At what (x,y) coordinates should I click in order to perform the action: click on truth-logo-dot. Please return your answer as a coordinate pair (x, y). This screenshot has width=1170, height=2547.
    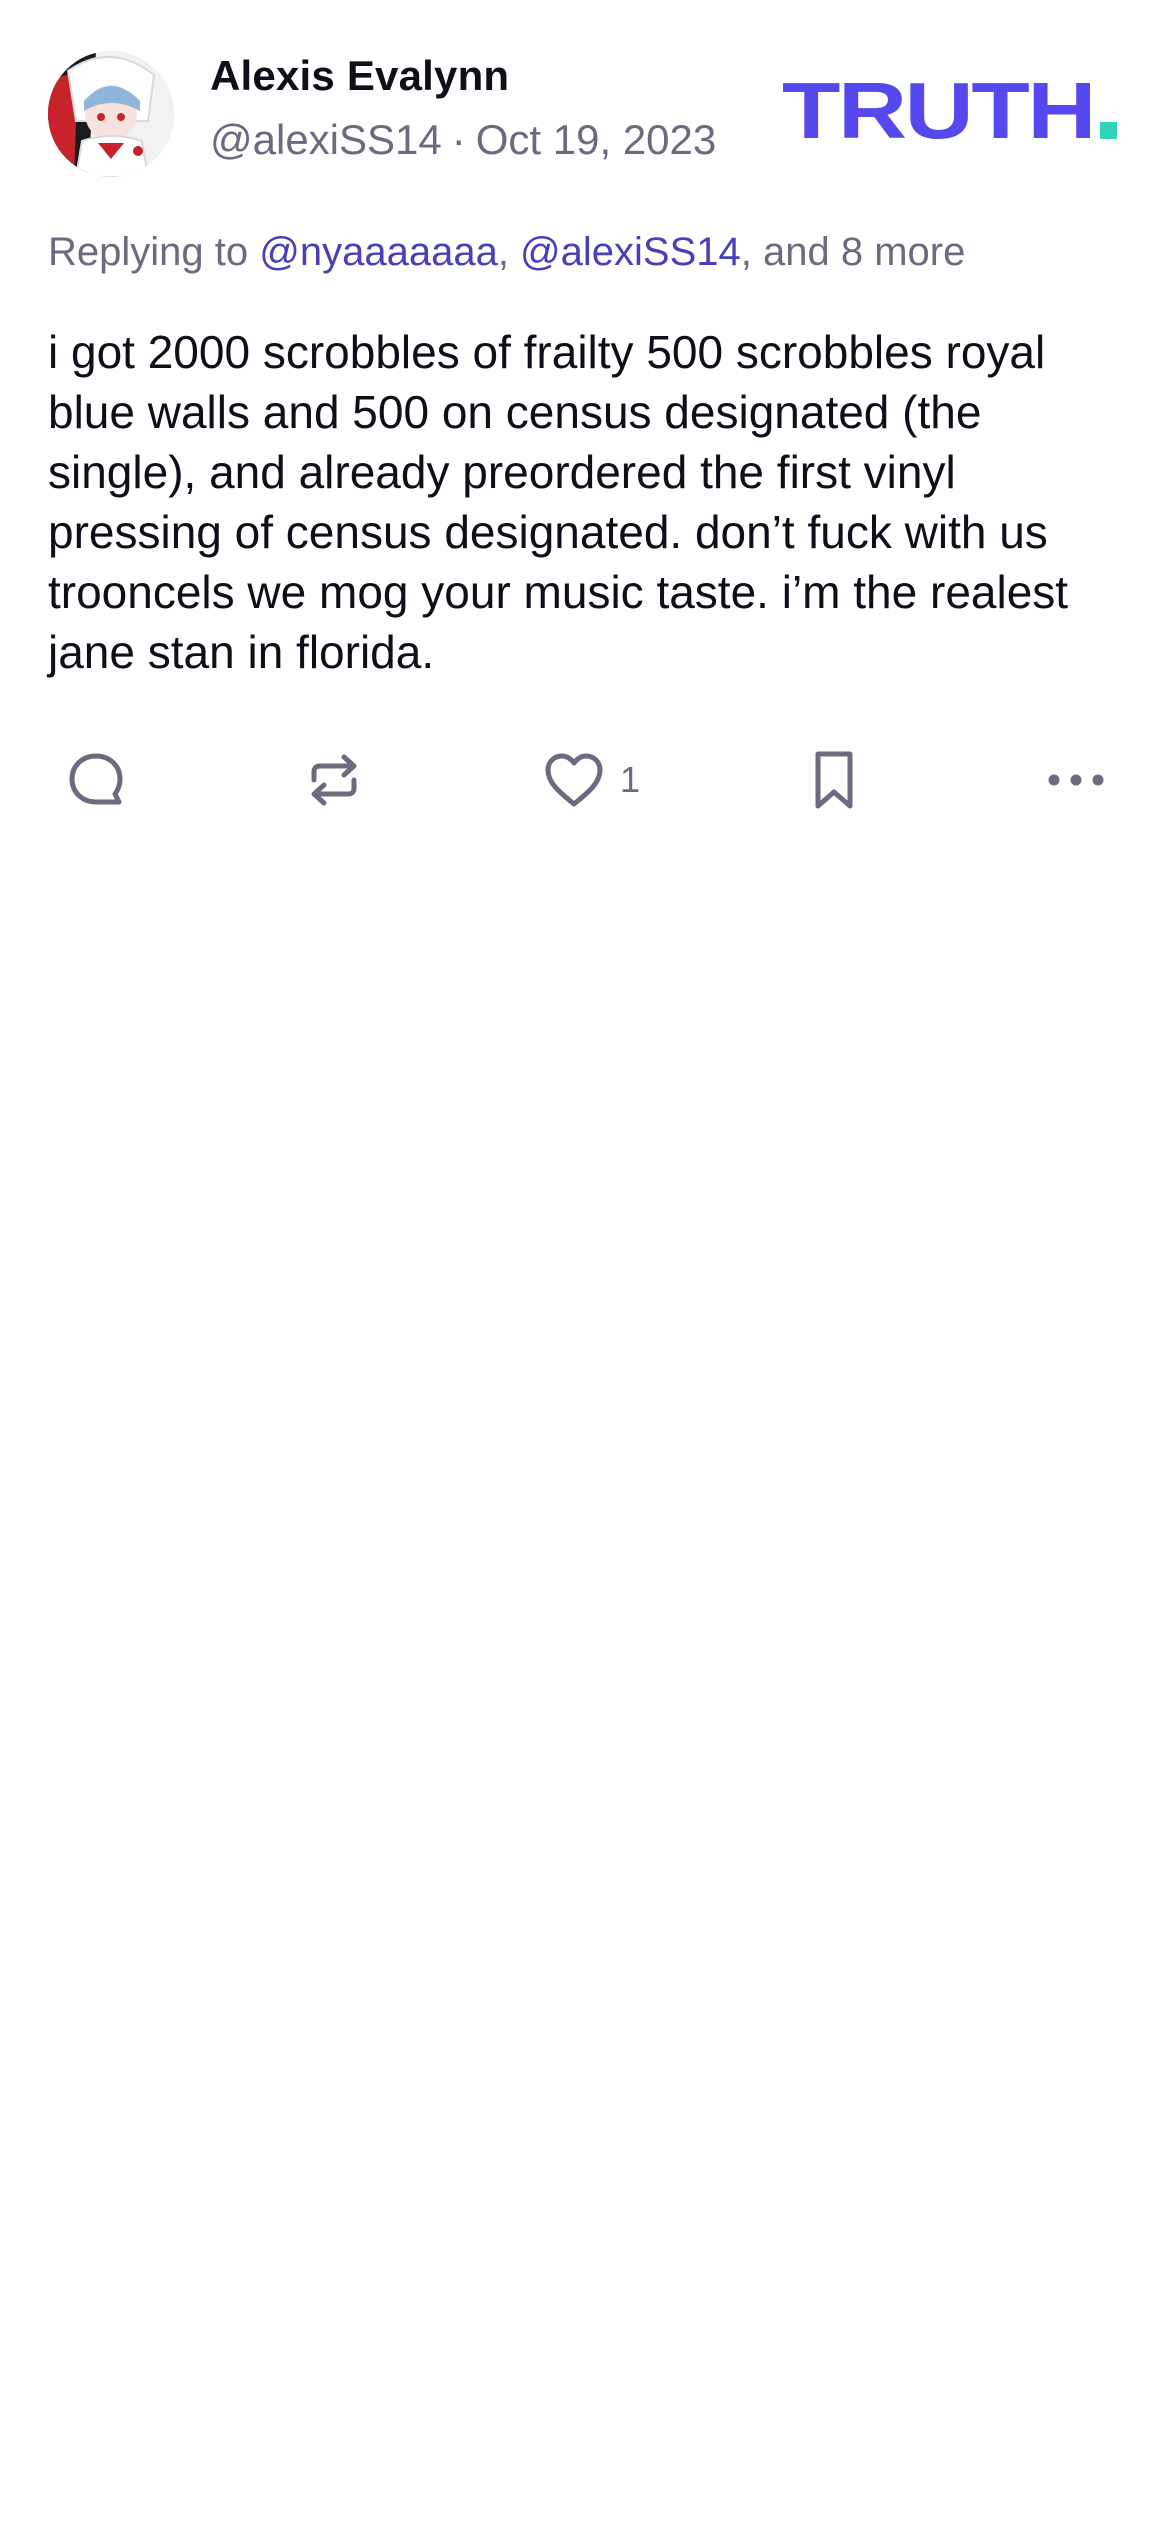
    Looking at the image, I should click on (1108, 130).